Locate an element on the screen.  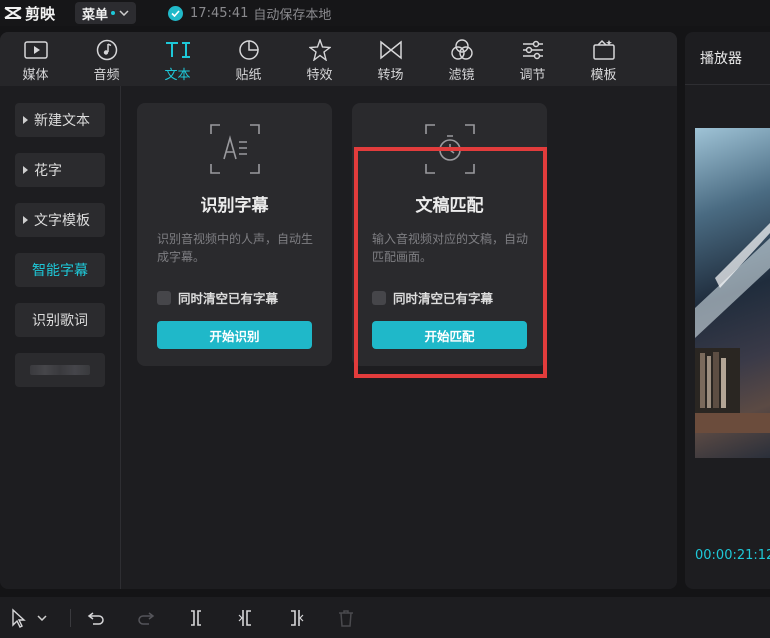
sidebar-item-recognize-lyrics: 识别歌词 is located at coordinates (60, 320).